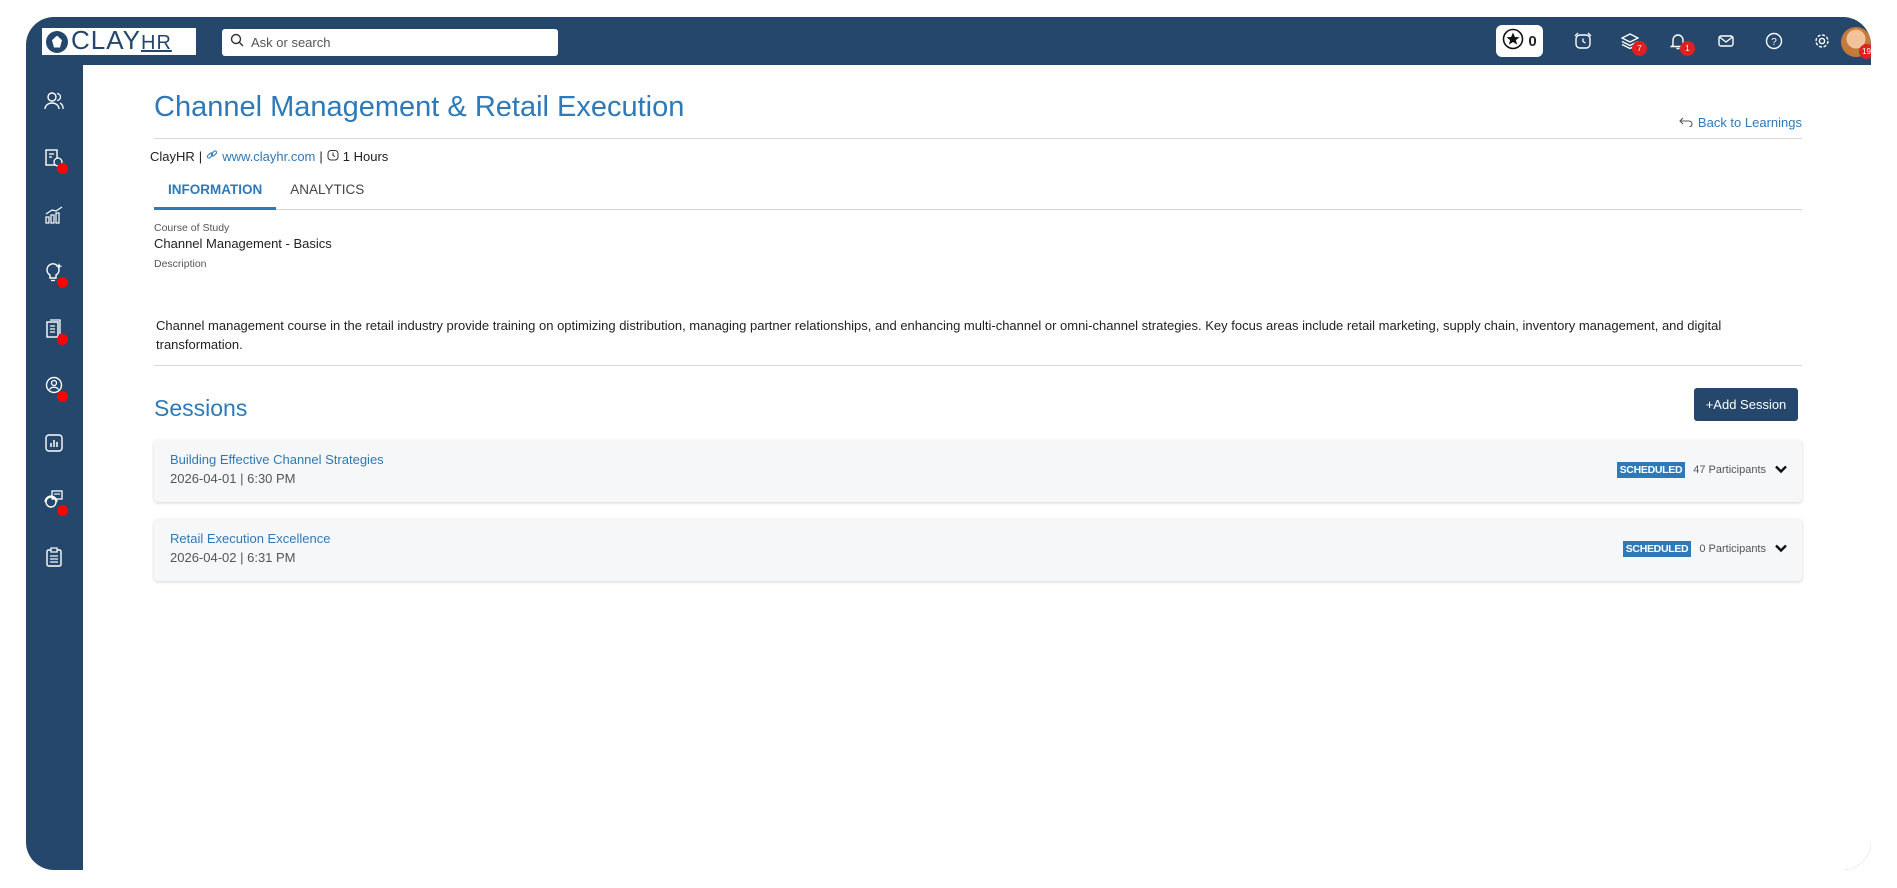  I want to click on tab-information: INFORMATION, so click(215, 193).